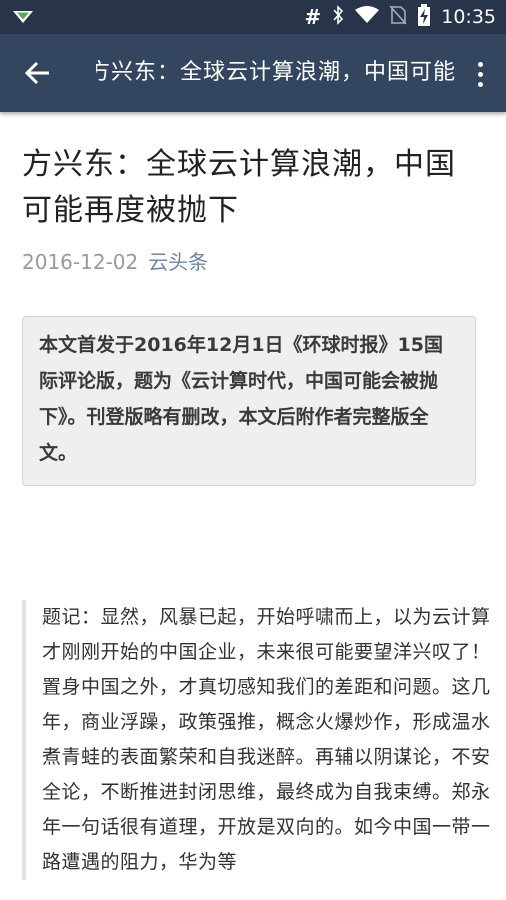 The image size is (506, 900). I want to click on app-bar-title-text: 方兴东：全球云计算浪潮，中国可能再度被抛下, so click(276, 72).